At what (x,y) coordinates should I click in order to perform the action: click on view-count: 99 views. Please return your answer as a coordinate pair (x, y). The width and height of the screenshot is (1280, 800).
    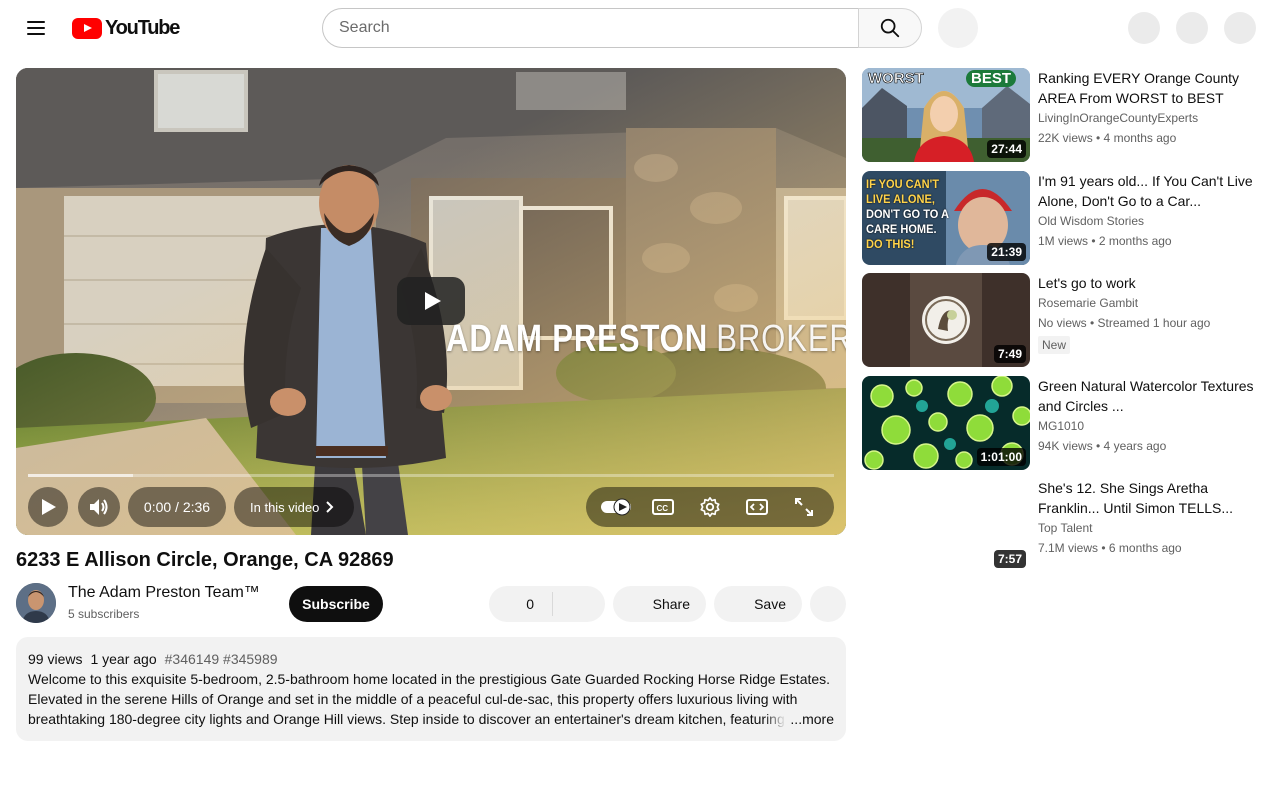
    Looking at the image, I should click on (55, 659).